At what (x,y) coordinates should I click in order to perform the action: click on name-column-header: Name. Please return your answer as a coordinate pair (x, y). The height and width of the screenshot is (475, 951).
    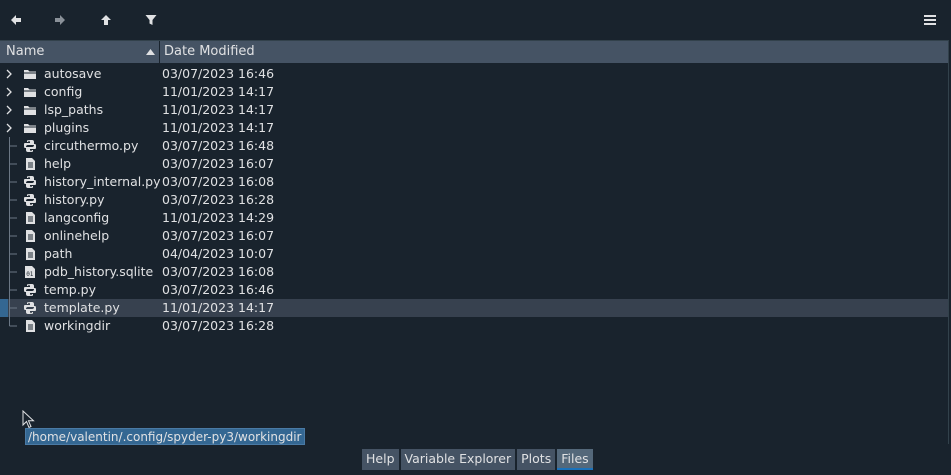
    Looking at the image, I should click on (80, 52).